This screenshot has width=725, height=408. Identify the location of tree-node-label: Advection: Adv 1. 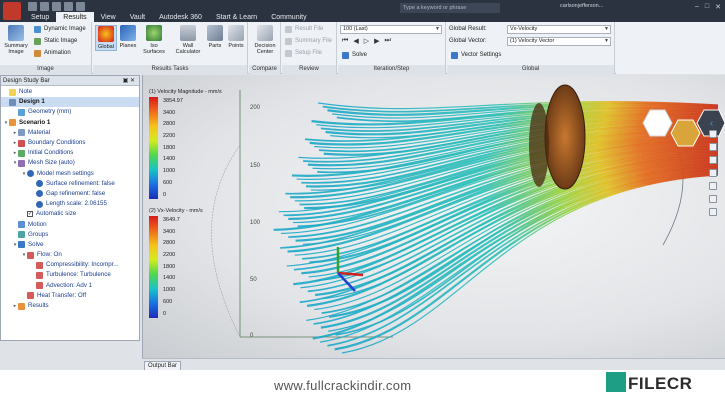
(69, 285).